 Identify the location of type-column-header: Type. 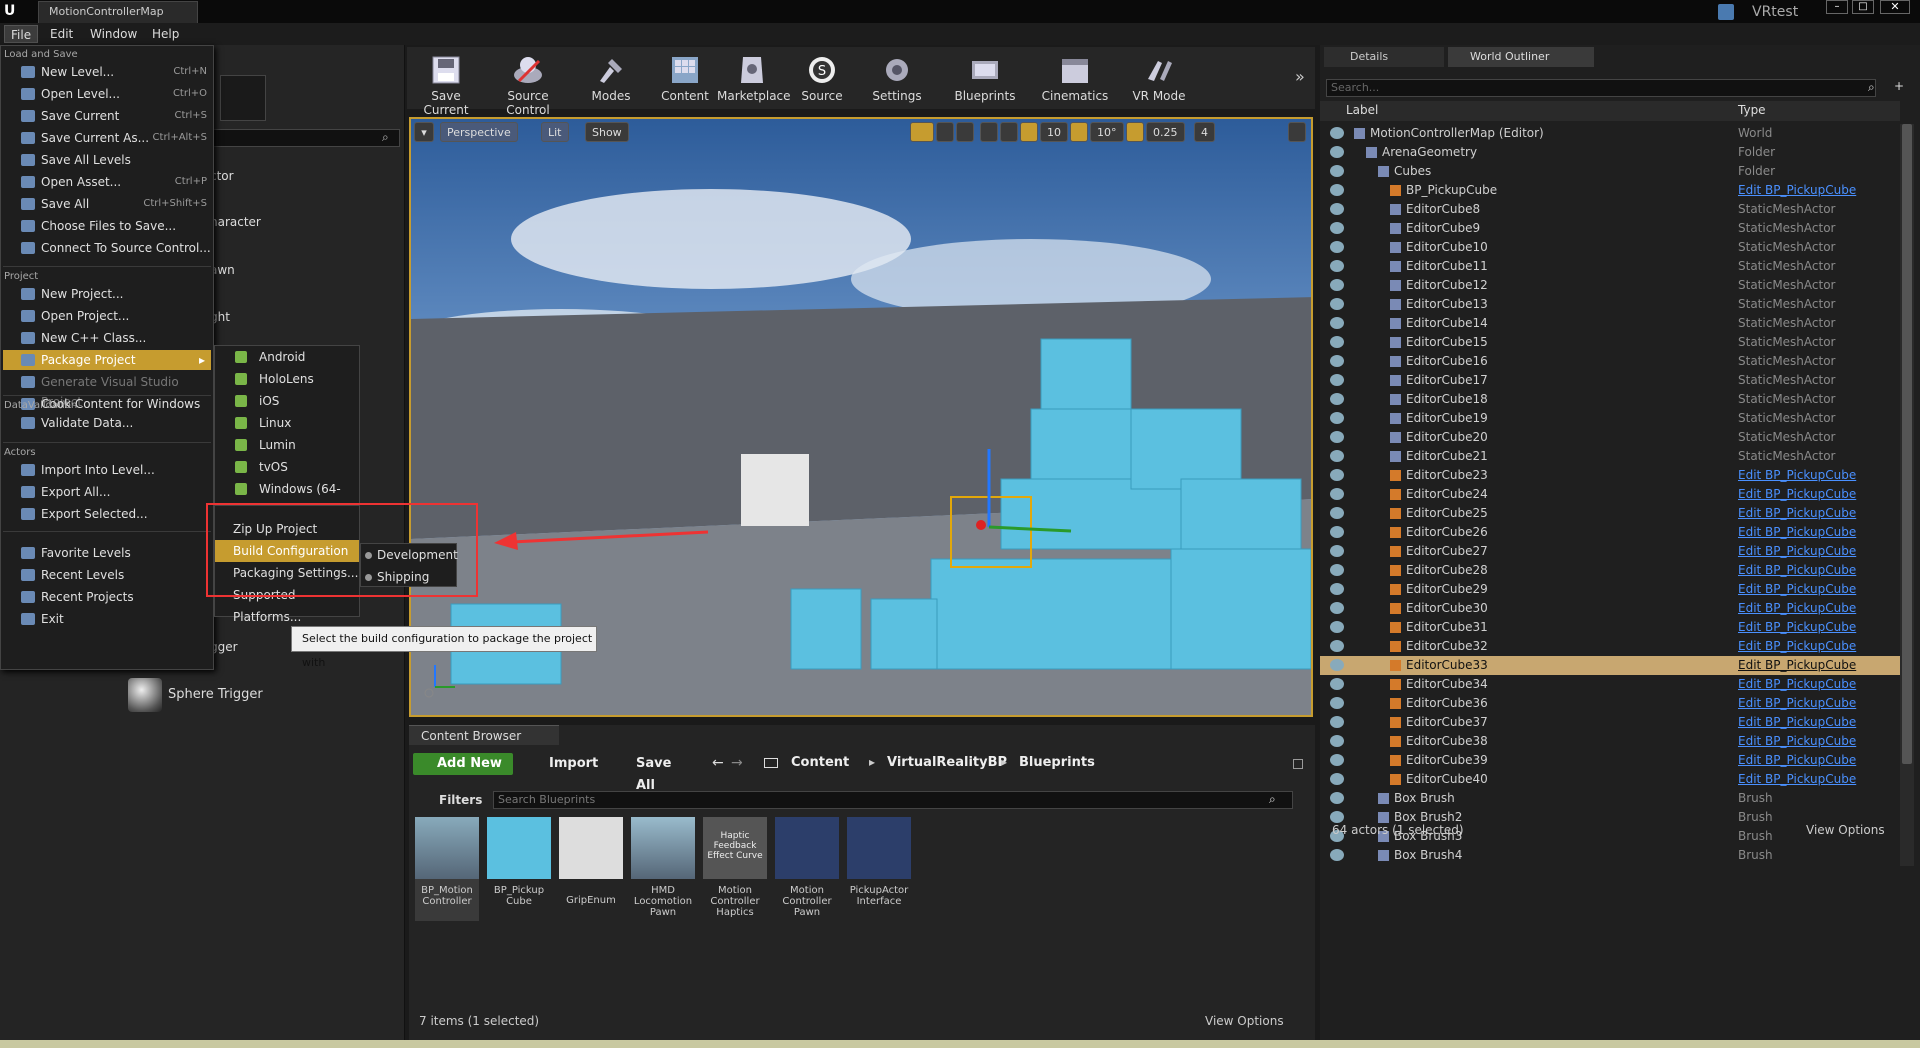
(1752, 110).